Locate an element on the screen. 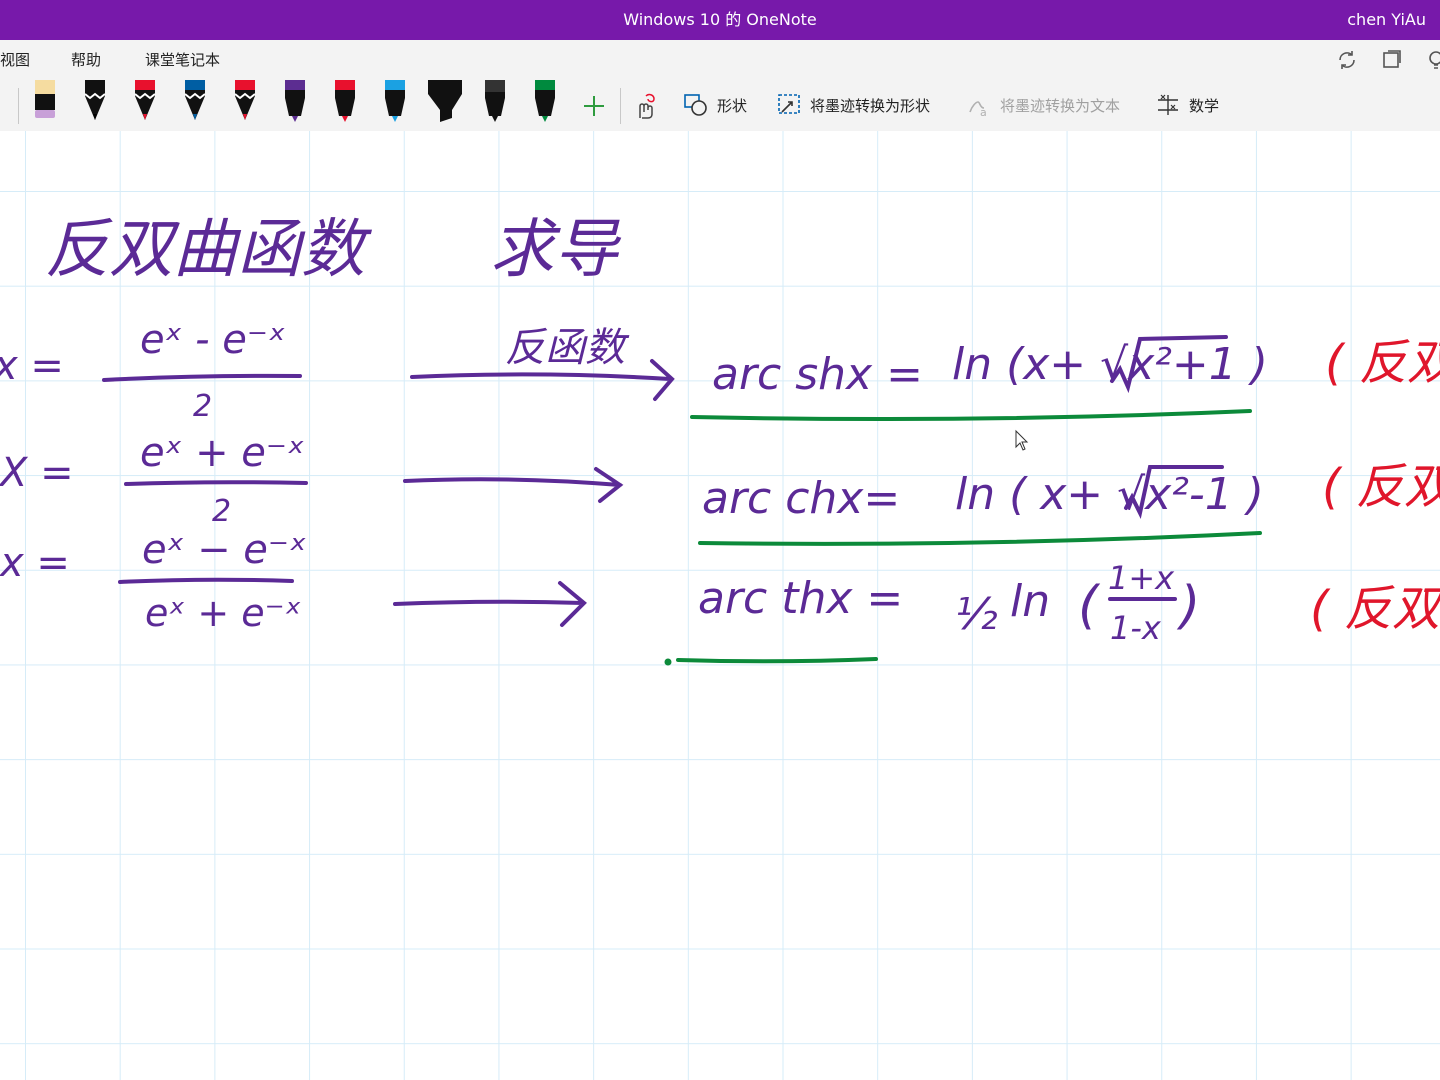 Image resolution: width=1440 pixels, height=1080 pixels. right-row3-fn: ln is located at coordinates (1030, 601).